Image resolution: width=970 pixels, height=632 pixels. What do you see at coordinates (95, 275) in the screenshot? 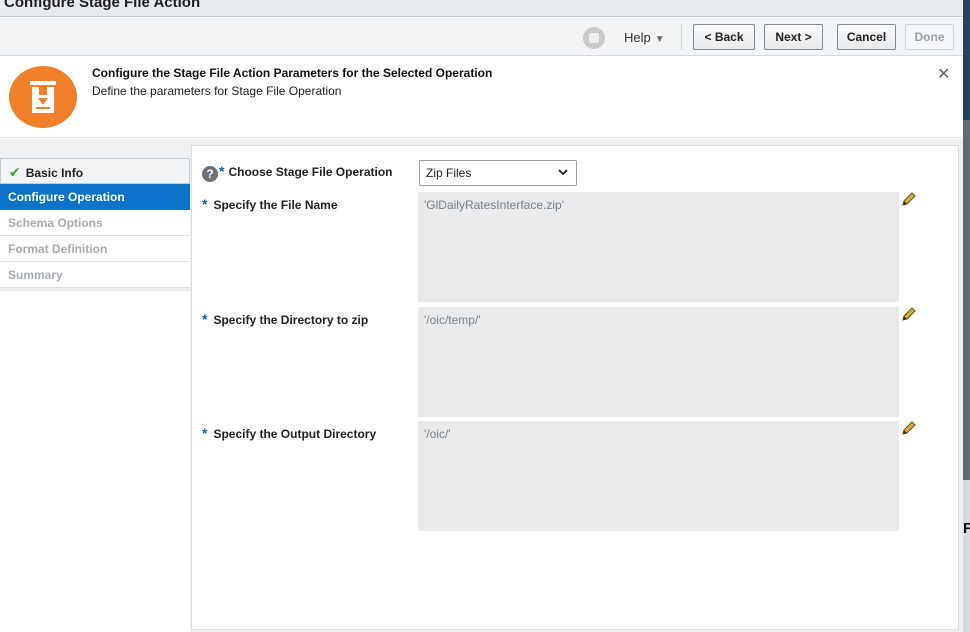
I see `nav-item-summary: Summary` at bounding box center [95, 275].